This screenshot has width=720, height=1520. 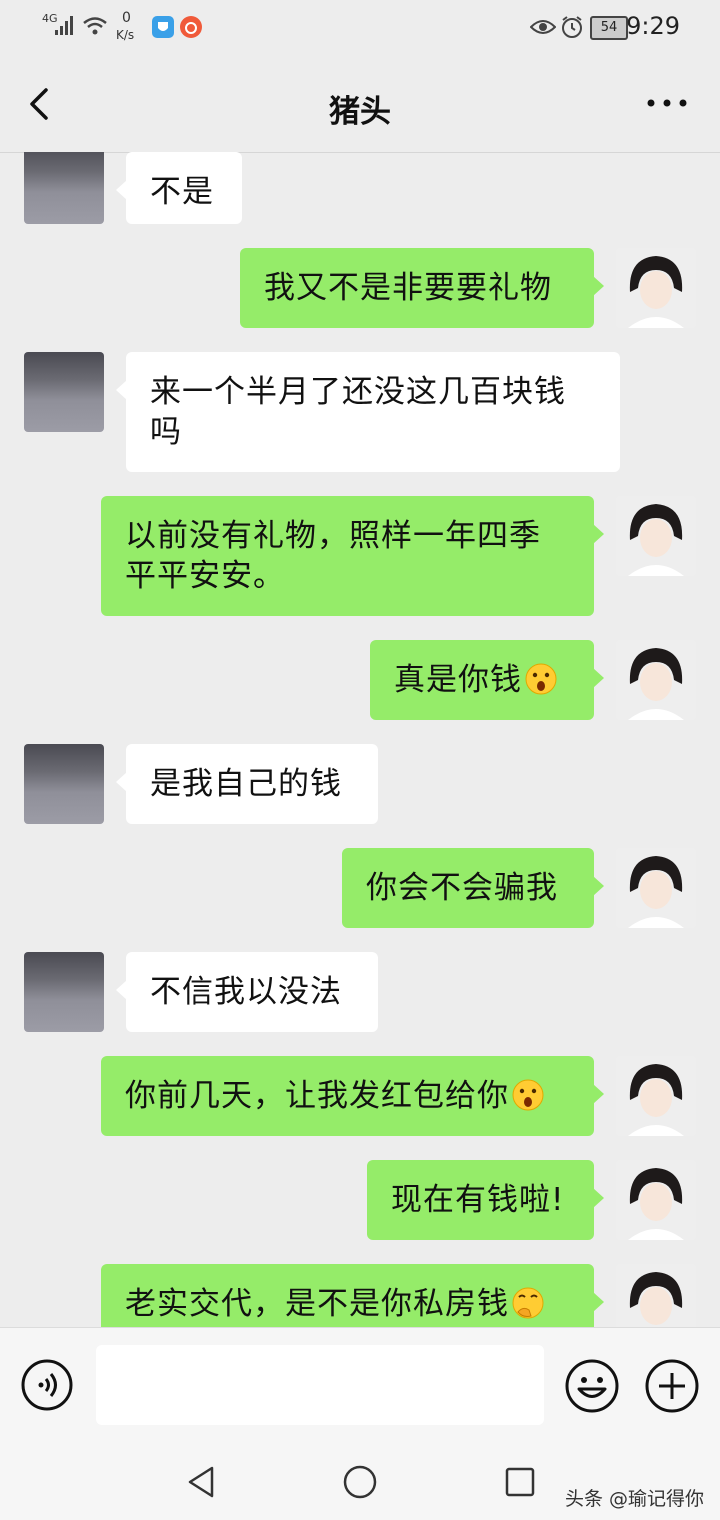 I want to click on eye-comfort-icon, so click(x=543, y=27).